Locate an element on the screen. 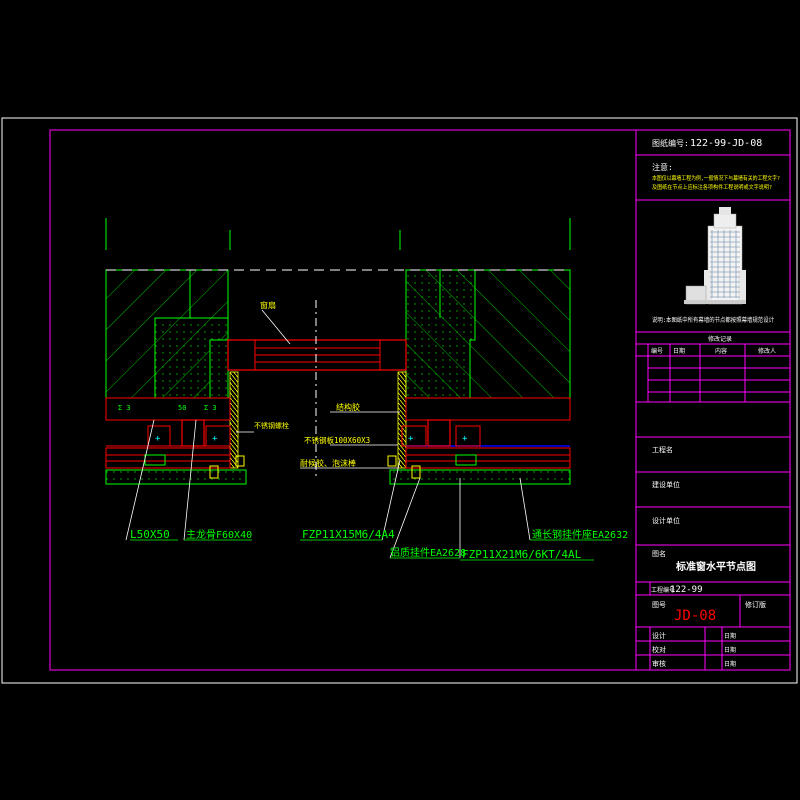 This screenshot has height=800, width=800. drawing-name-value: 标准窗水平节点图 is located at coordinates (715, 566).